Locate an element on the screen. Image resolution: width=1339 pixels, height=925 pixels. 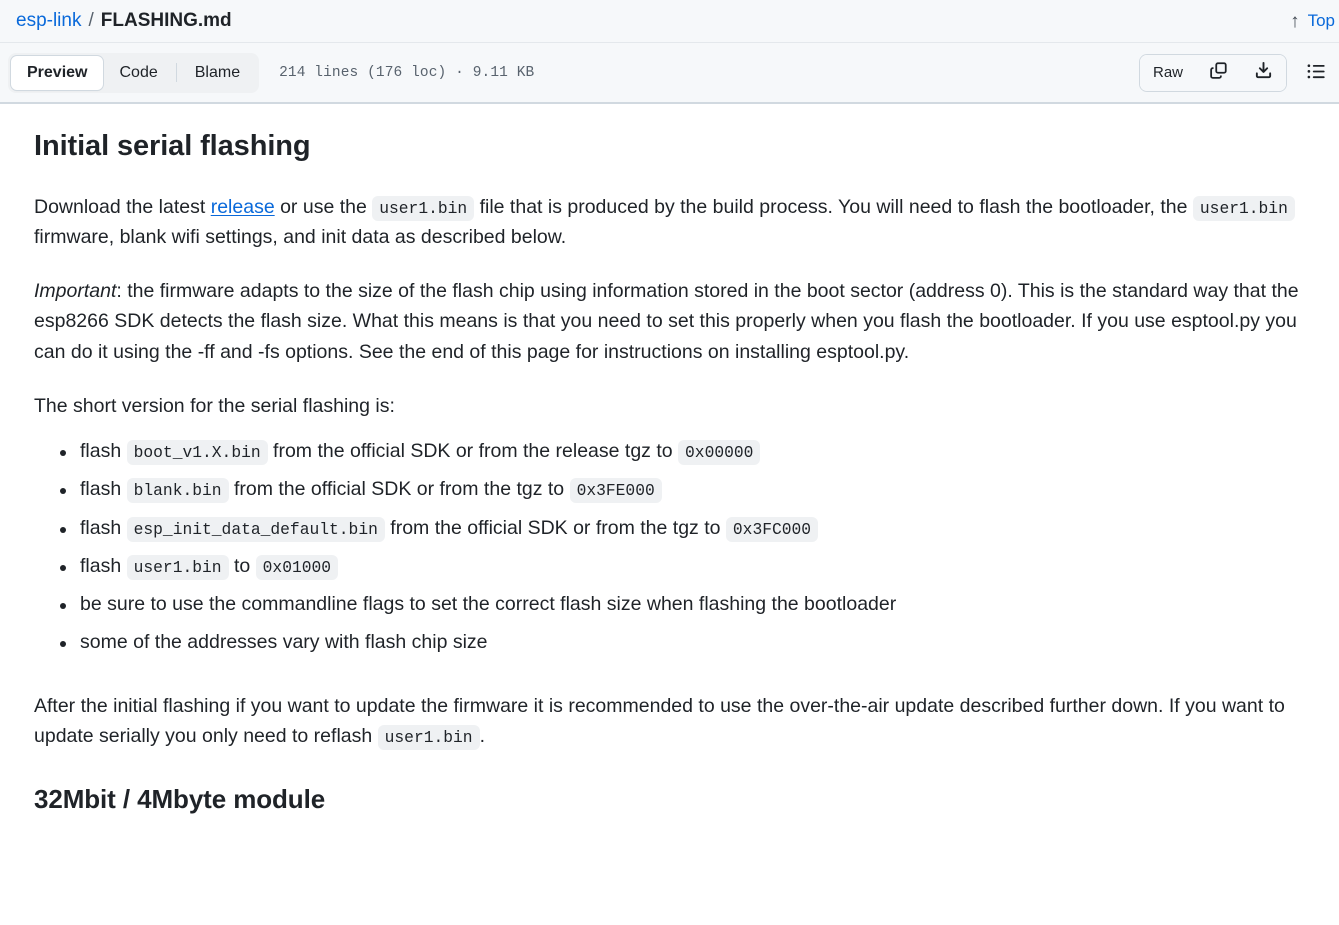
view-mode-segmented-control: Preview Code Blame is located at coordinates (134, 72).